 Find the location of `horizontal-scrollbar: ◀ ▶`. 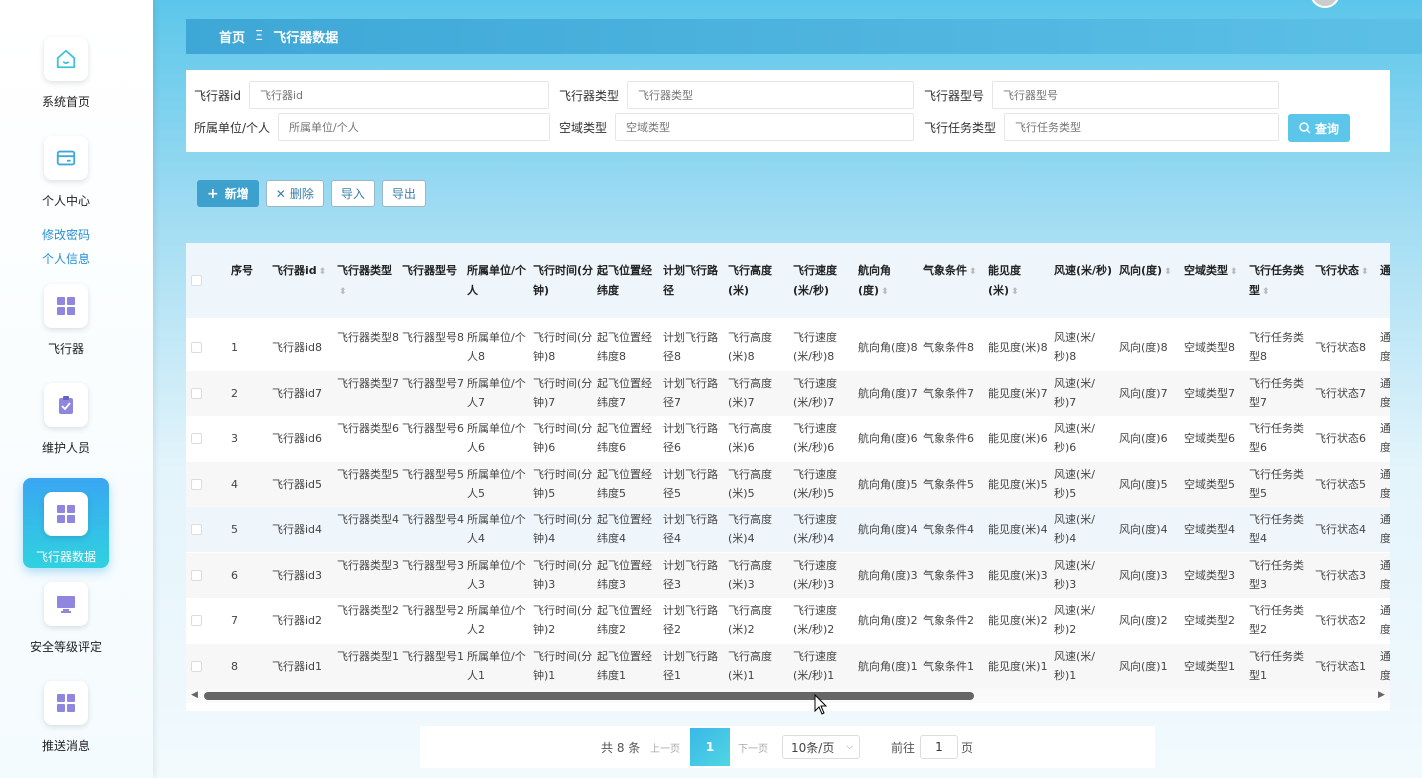

horizontal-scrollbar: ◀ ▶ is located at coordinates (788, 696).